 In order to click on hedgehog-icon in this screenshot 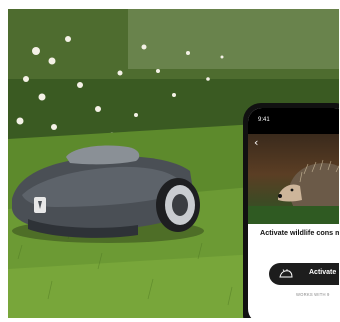, I will do `click(286, 273)`.